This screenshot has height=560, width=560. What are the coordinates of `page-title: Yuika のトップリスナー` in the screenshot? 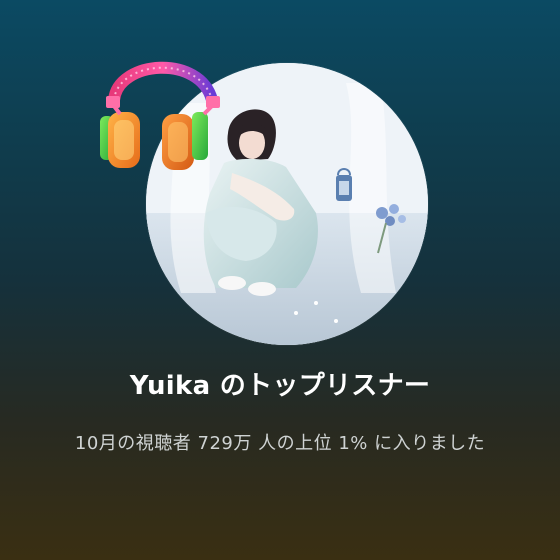 It's located at (280, 386).